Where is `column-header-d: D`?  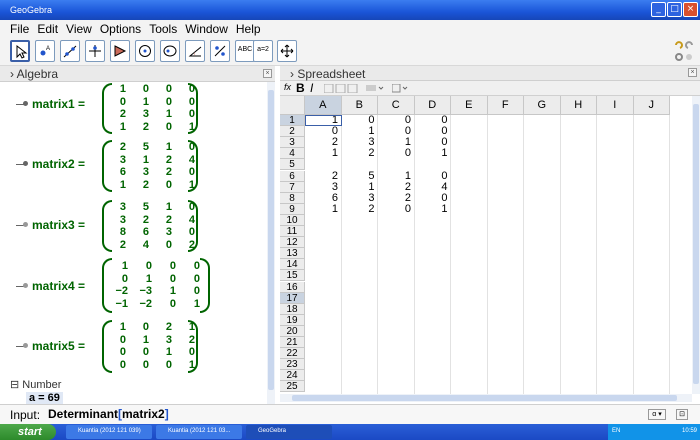 column-header-d: D is located at coordinates (432, 105).